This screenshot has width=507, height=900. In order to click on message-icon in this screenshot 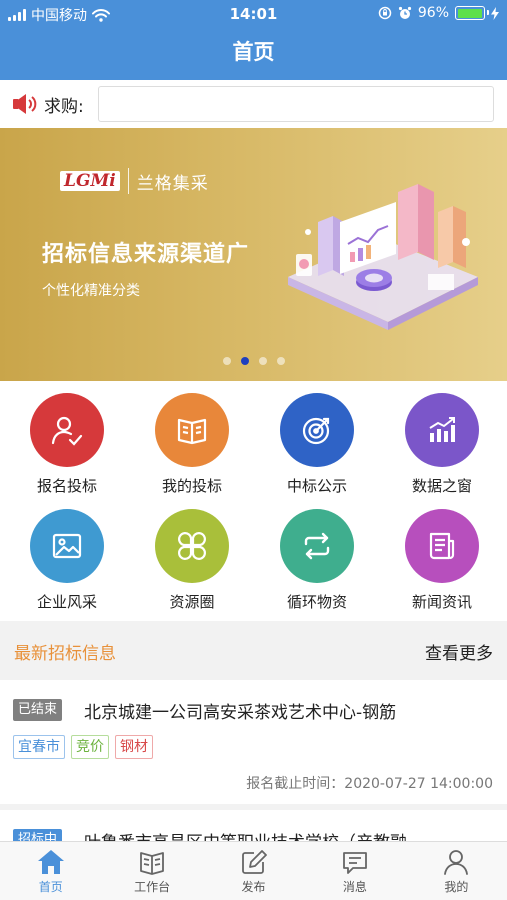, I will do `click(355, 863)`.